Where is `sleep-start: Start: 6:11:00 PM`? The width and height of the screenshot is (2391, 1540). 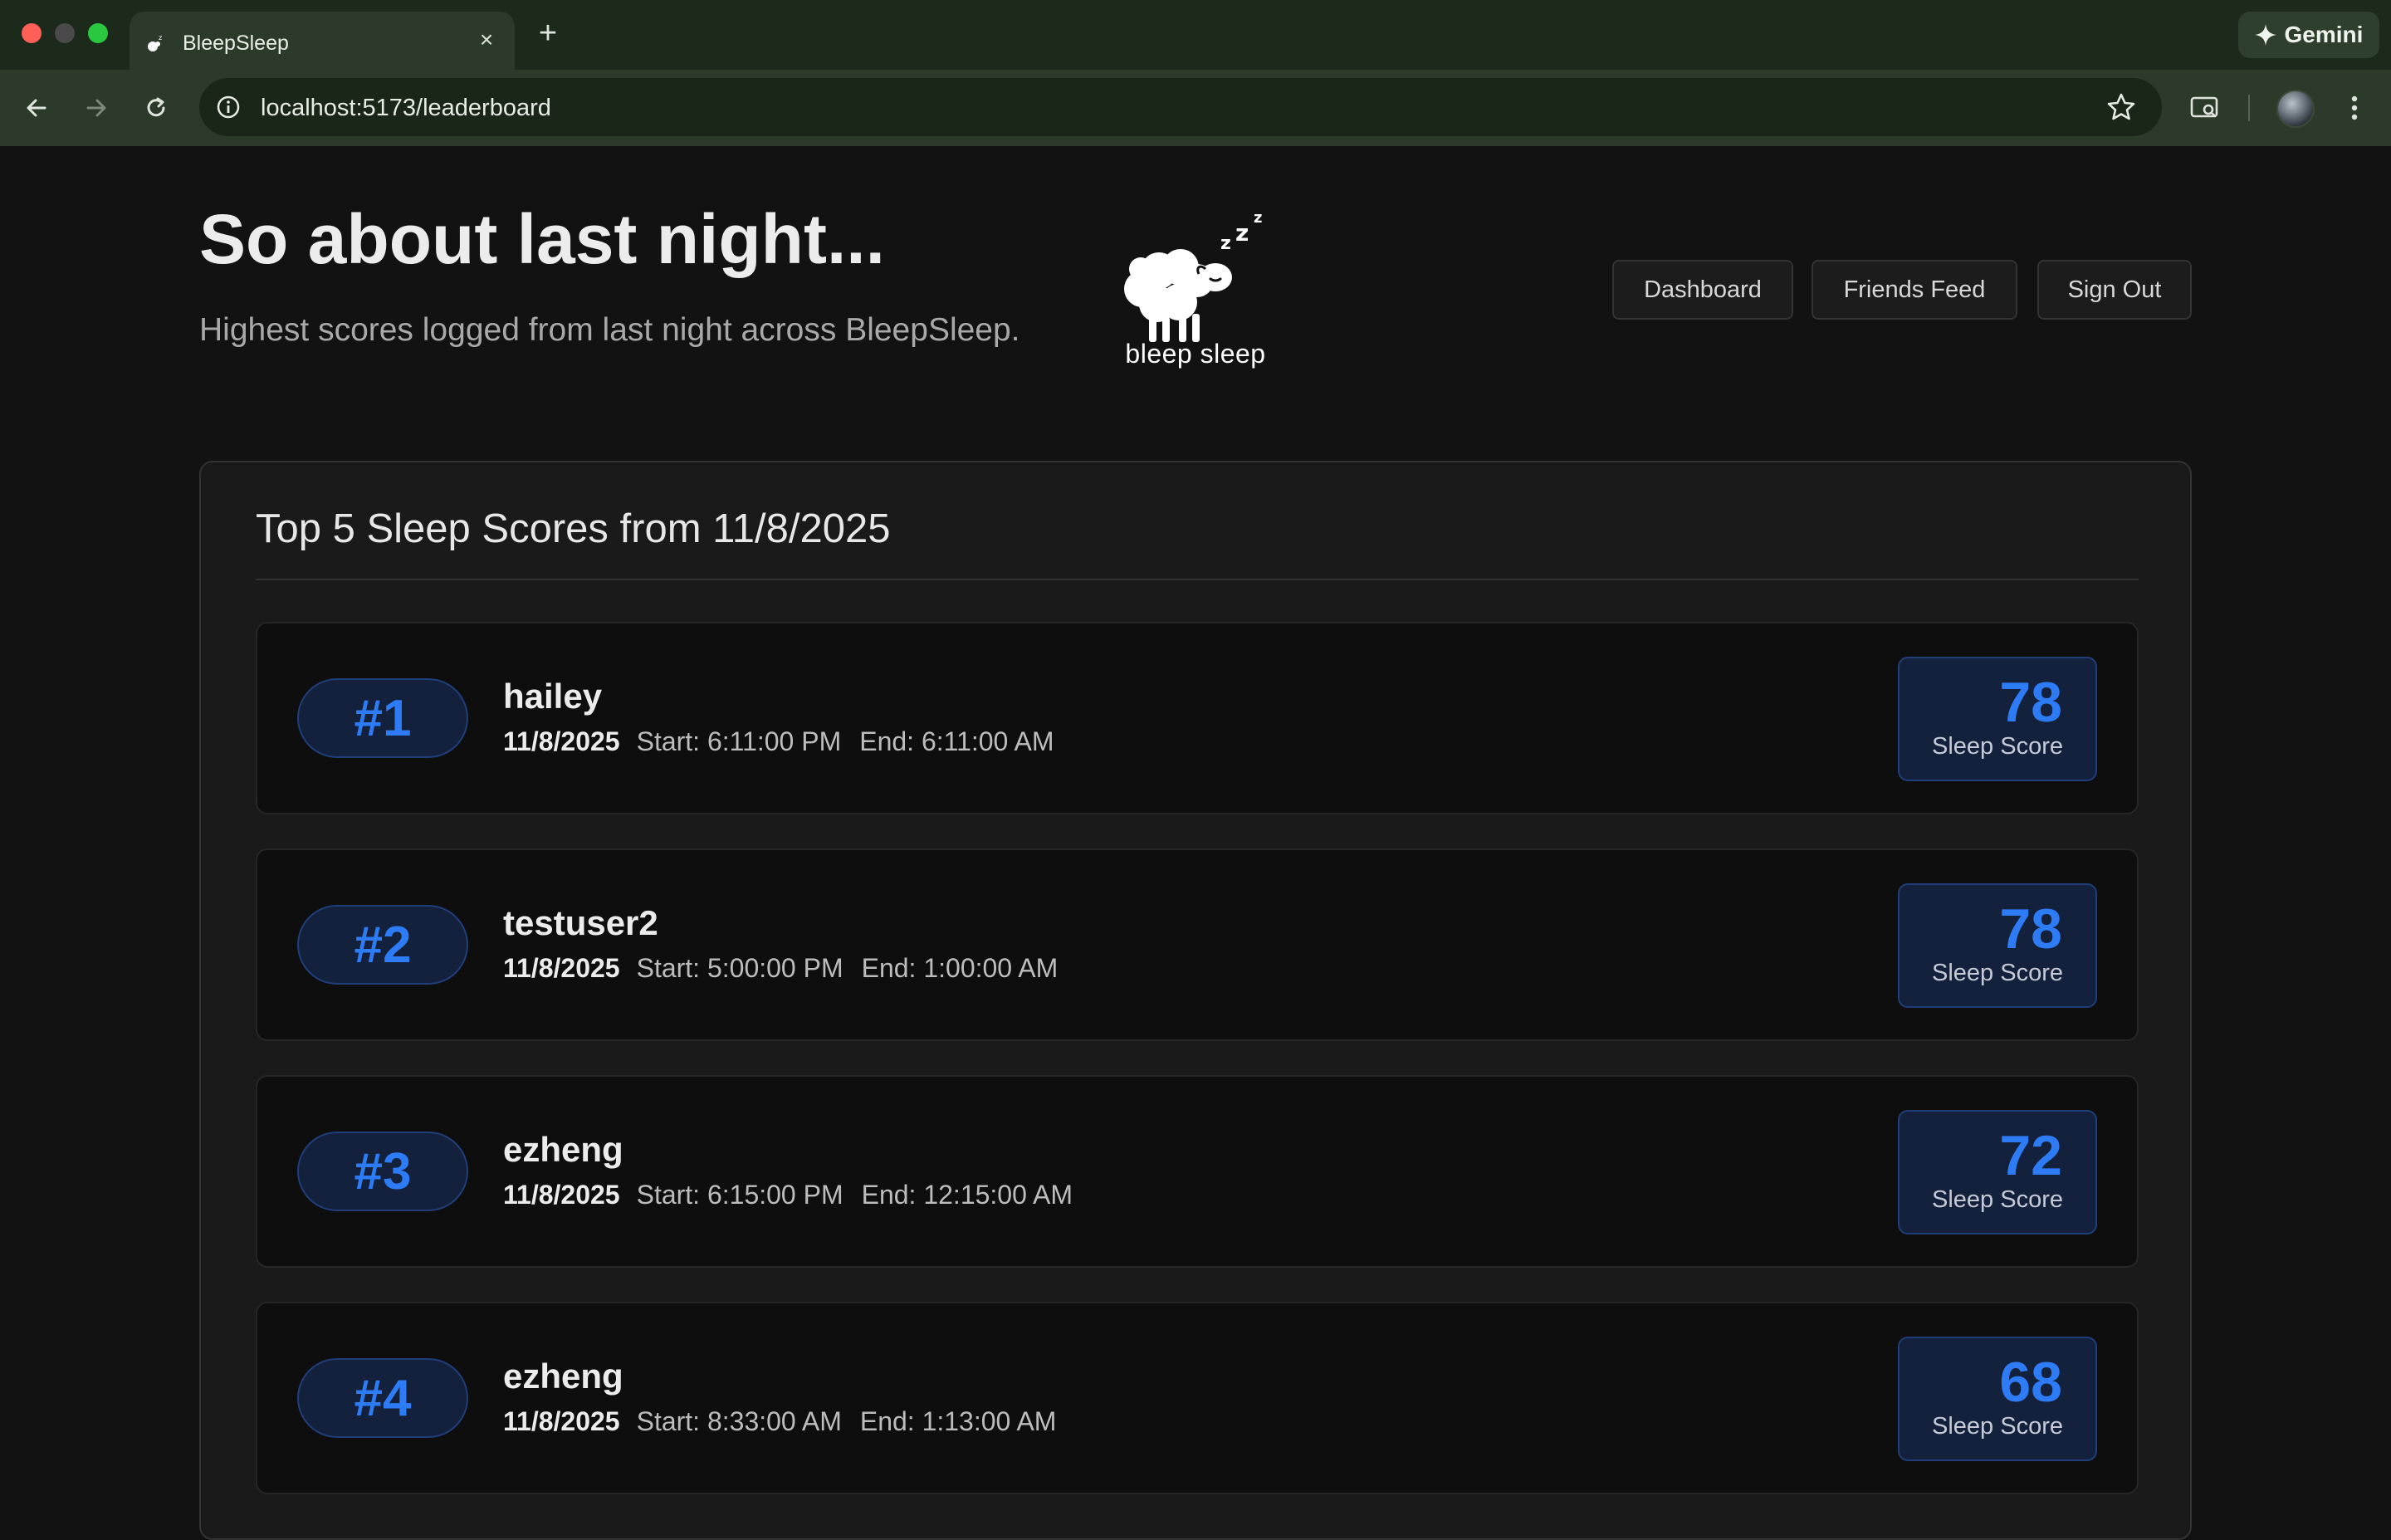
sleep-start: Start: 6:11:00 PM is located at coordinates (739, 741).